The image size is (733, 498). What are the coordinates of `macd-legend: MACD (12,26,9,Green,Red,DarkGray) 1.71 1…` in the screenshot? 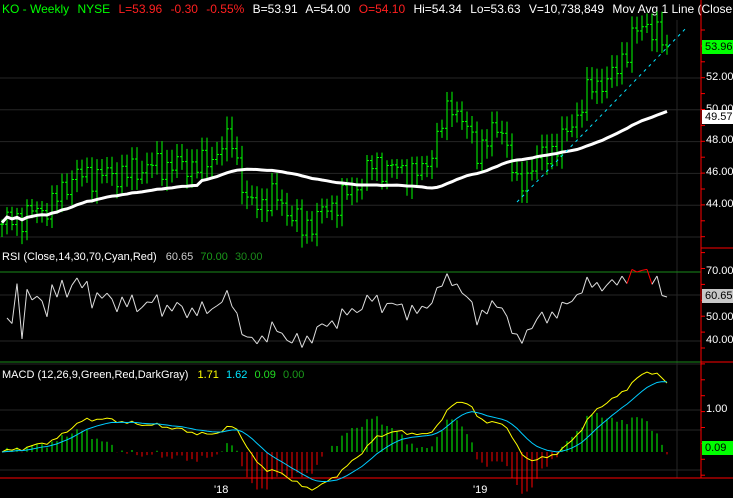 It's located at (153, 375).